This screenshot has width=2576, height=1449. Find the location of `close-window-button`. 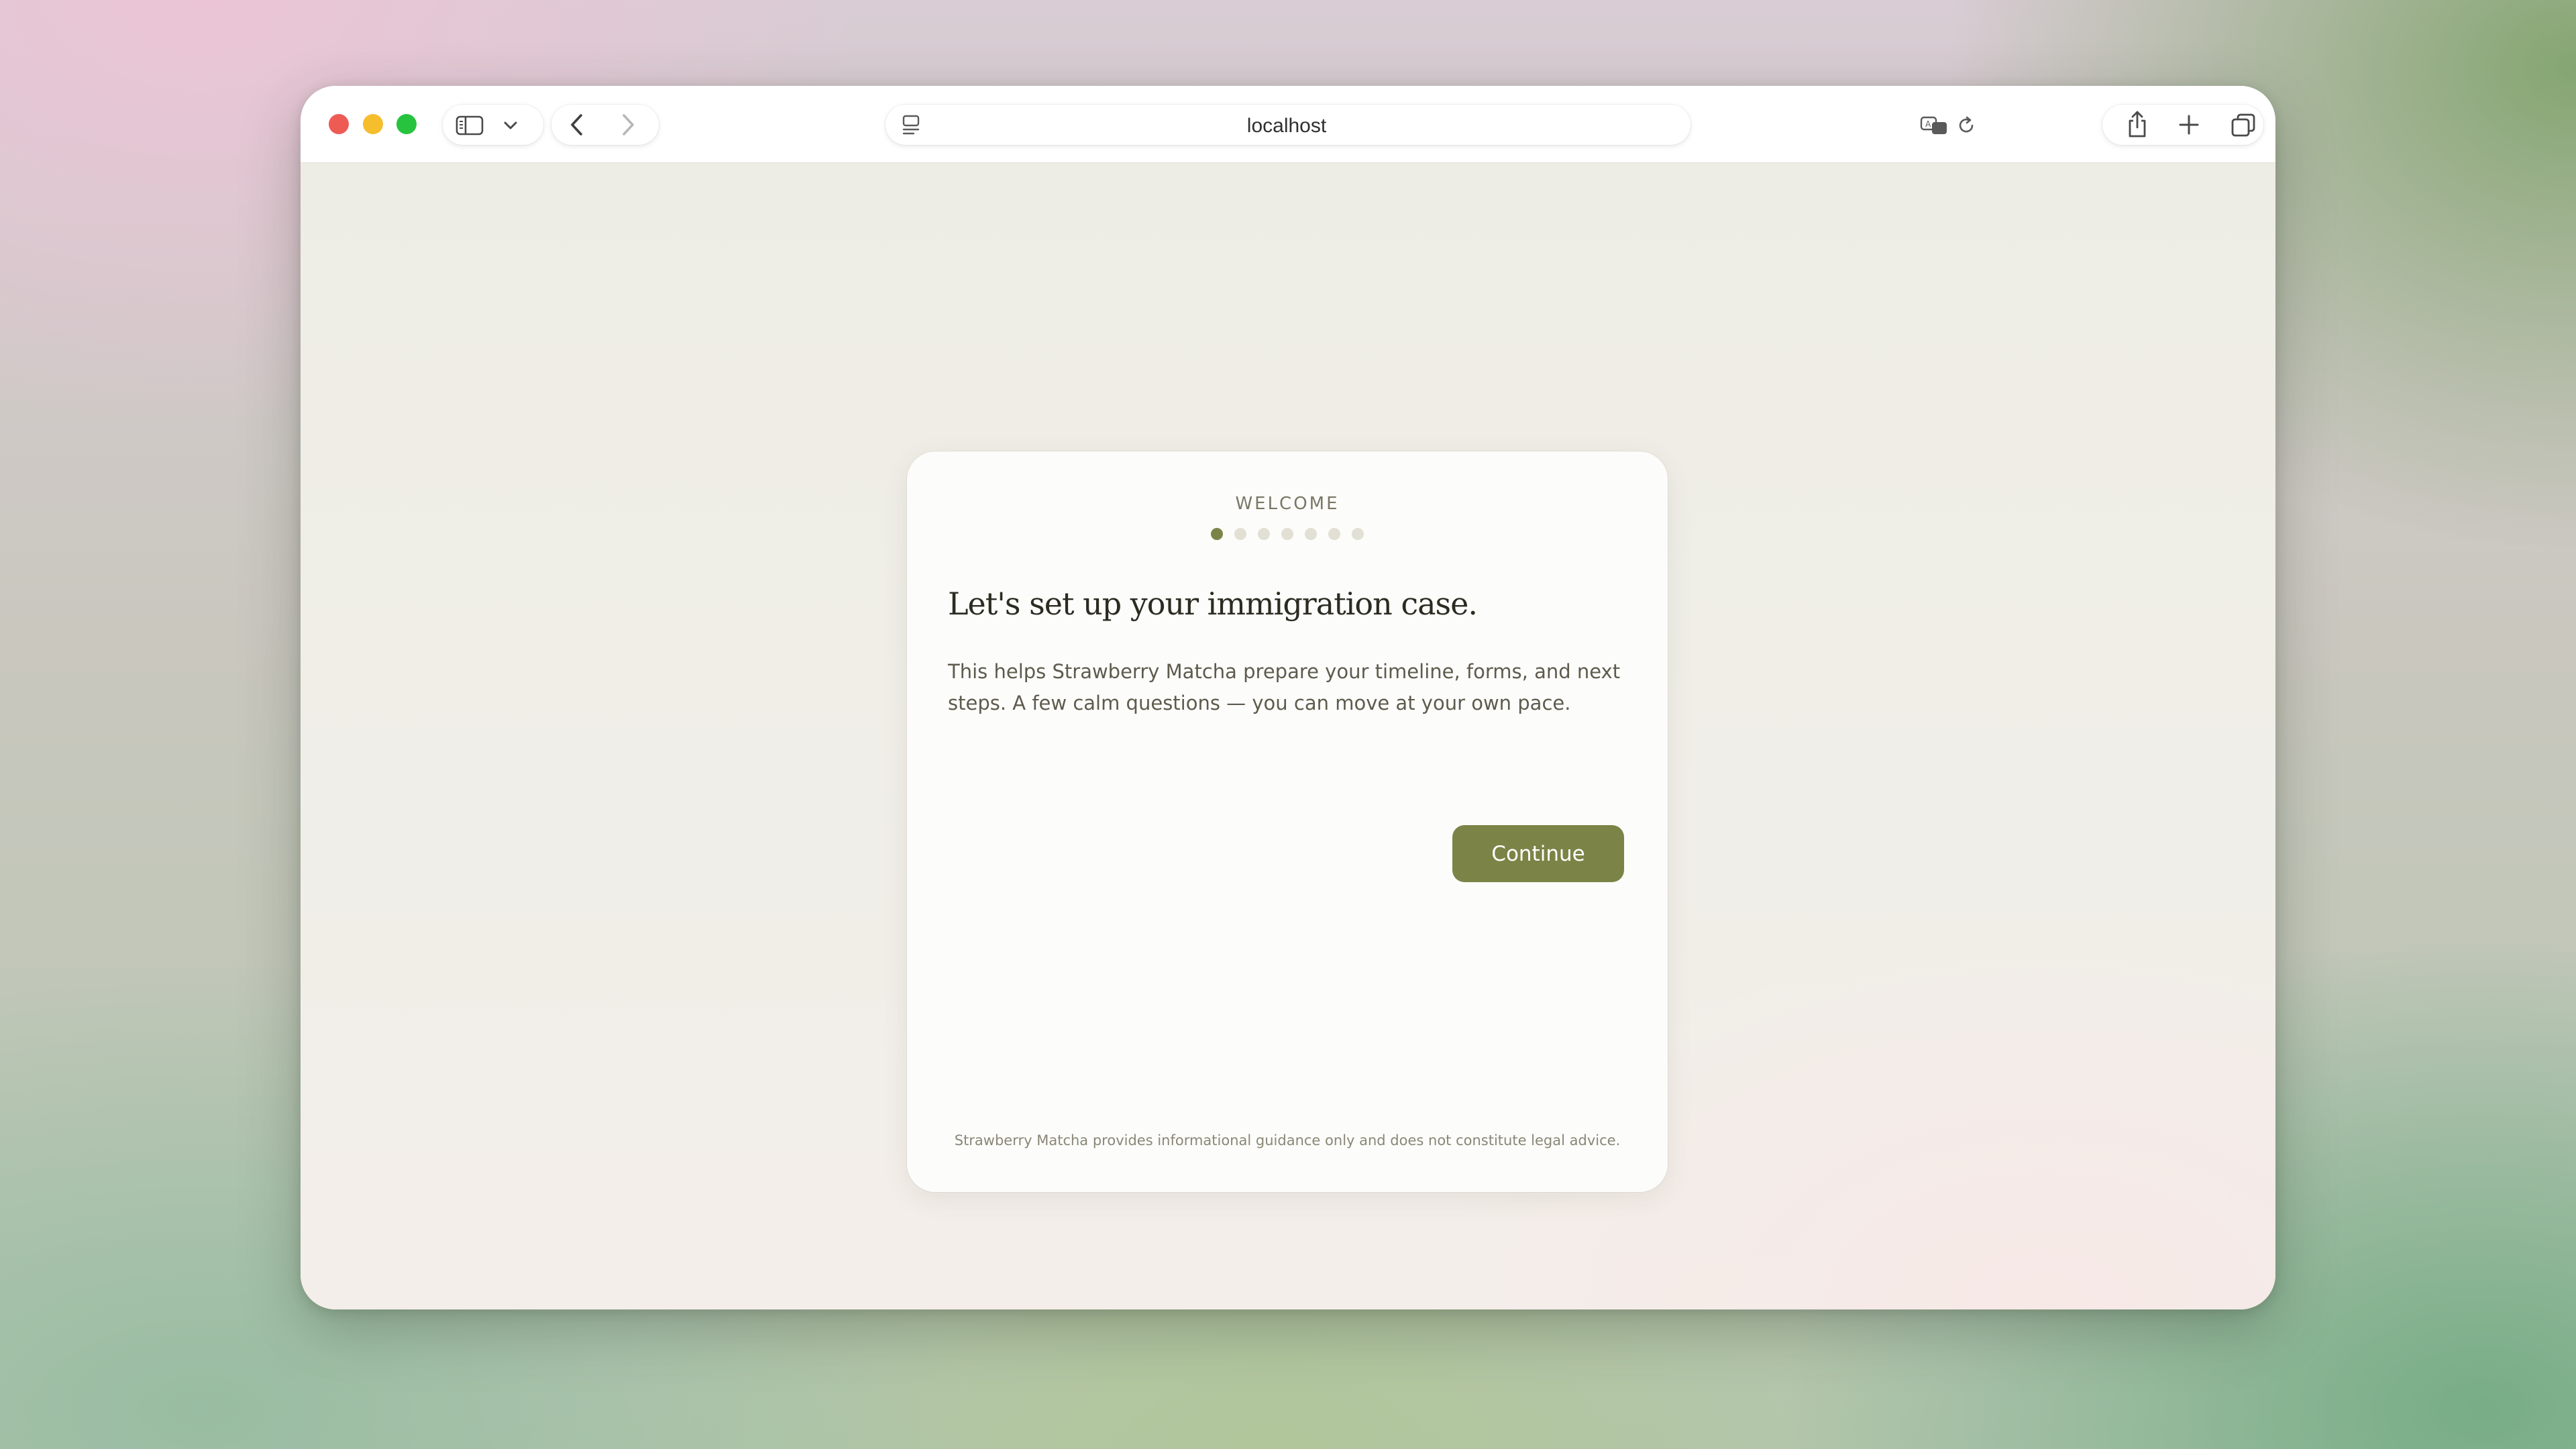

close-window-button is located at coordinates (339, 124).